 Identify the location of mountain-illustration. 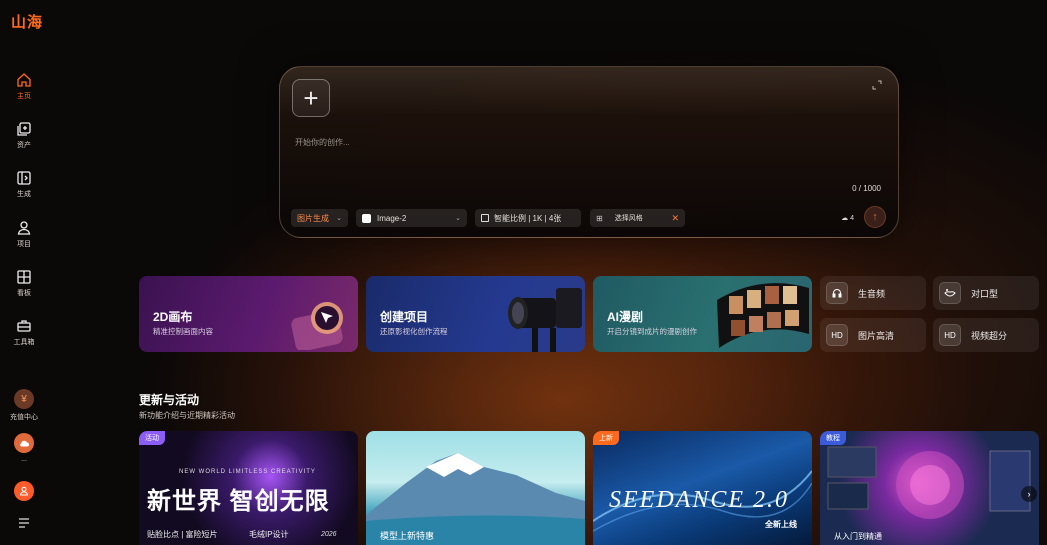
(475, 499).